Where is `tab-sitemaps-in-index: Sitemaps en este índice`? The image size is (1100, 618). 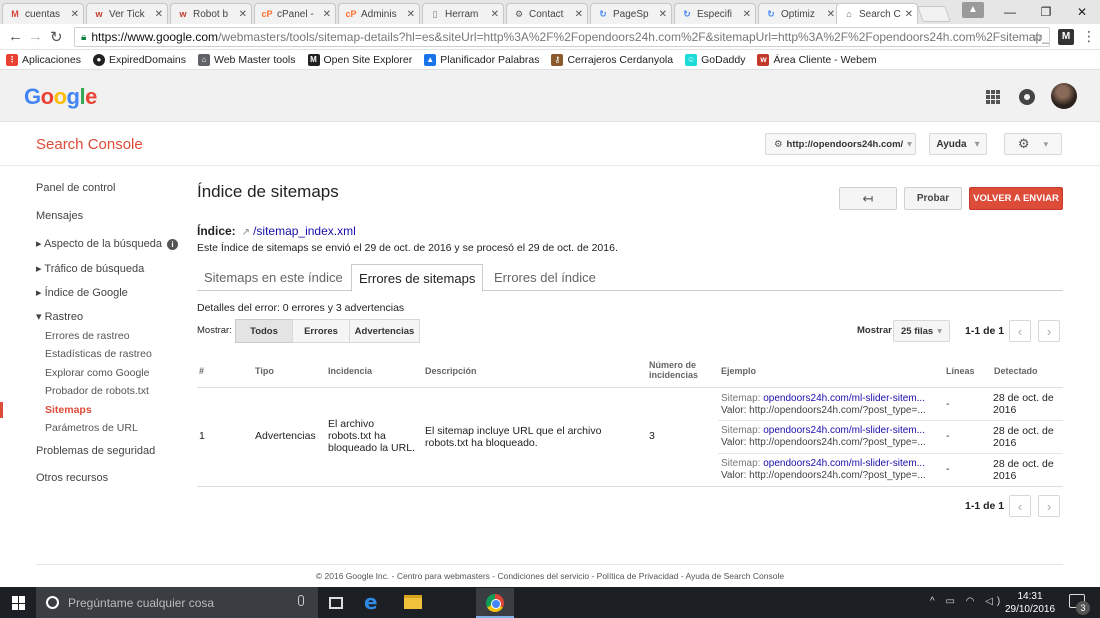 tab-sitemaps-in-index: Sitemaps en este índice is located at coordinates (273, 277).